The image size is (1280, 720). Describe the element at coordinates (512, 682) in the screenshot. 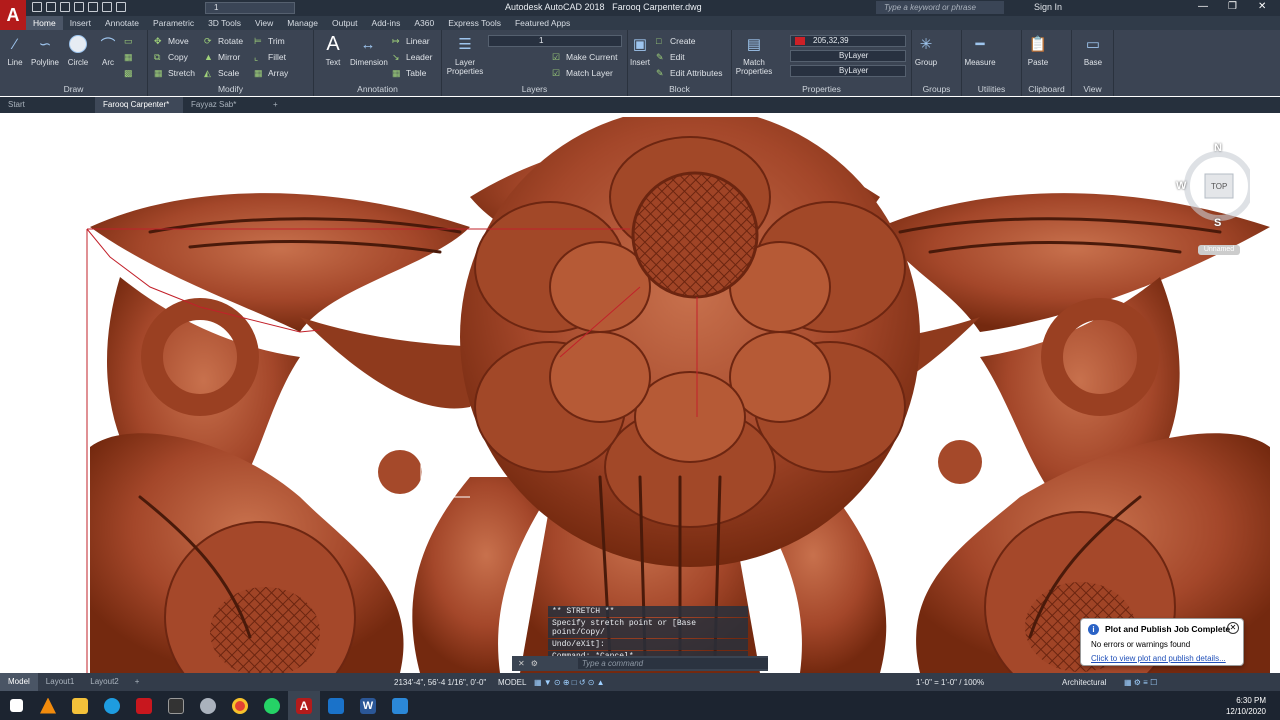

I see `model-space-button: MODEL` at that location.